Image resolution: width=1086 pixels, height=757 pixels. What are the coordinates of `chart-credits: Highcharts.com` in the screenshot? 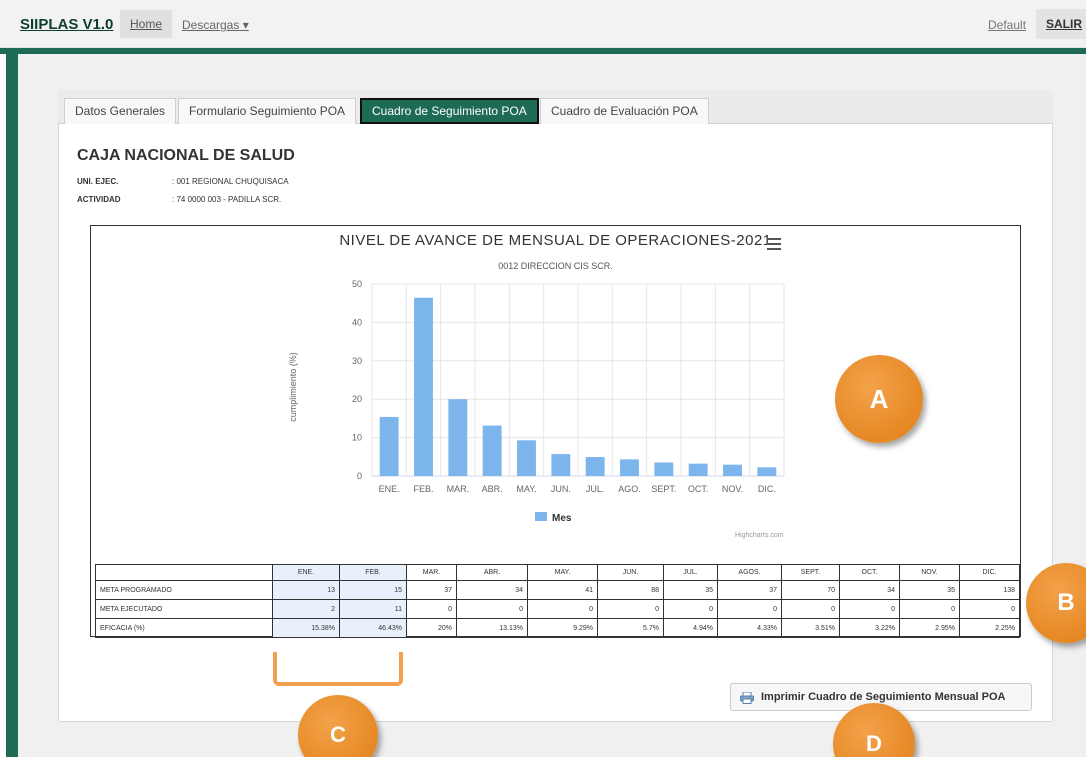 It's located at (759, 535).